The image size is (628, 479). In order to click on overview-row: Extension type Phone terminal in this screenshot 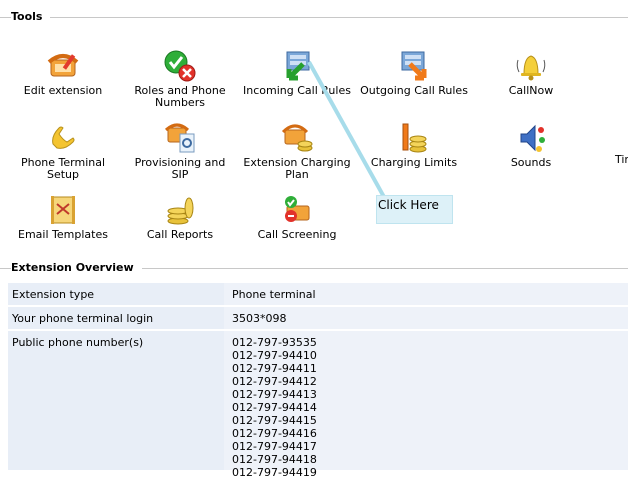, I will do `click(318, 294)`.